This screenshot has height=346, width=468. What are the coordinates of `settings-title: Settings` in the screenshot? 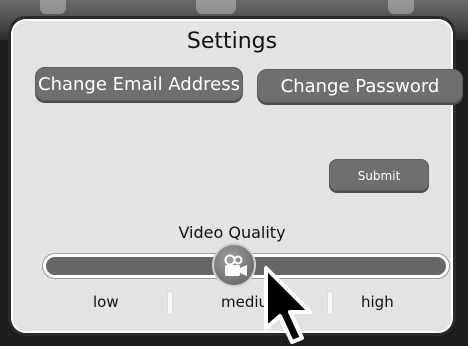 It's located at (232, 41).